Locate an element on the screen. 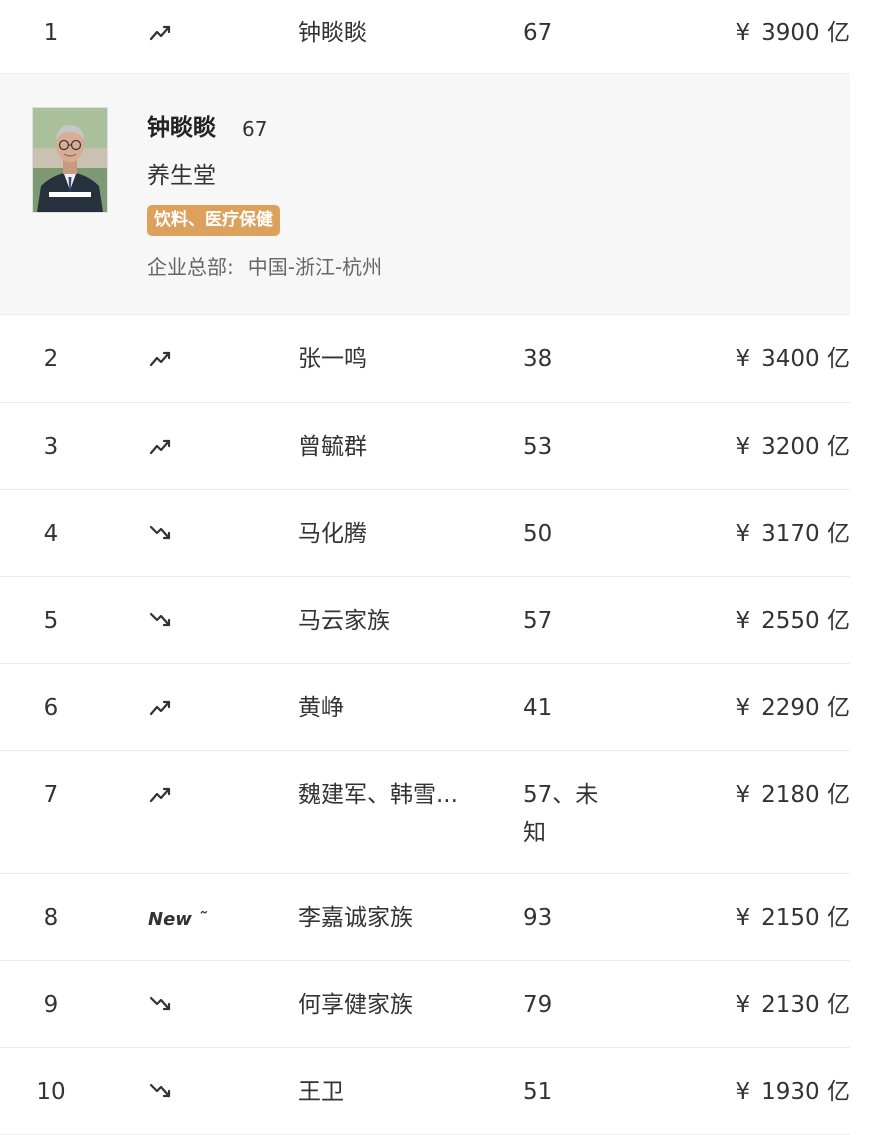  table-row: 7 魏建军、韩雪... 57、未知 ¥2180 亿 is located at coordinates (425, 812).